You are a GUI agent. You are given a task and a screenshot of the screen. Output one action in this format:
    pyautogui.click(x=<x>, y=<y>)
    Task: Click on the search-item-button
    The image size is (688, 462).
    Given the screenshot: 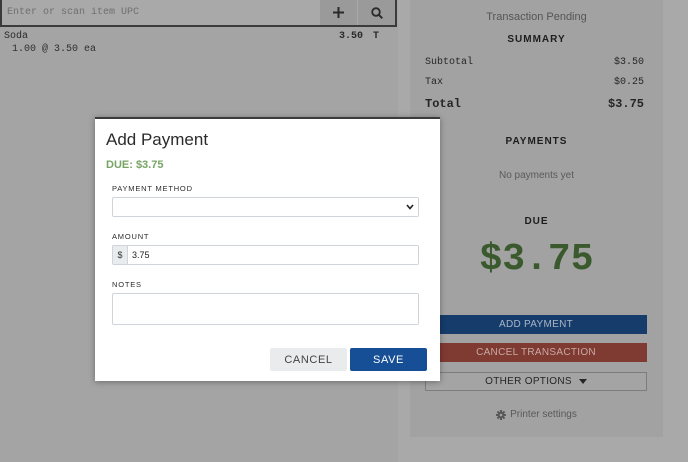 What is the action you would take?
    pyautogui.click(x=376, y=12)
    